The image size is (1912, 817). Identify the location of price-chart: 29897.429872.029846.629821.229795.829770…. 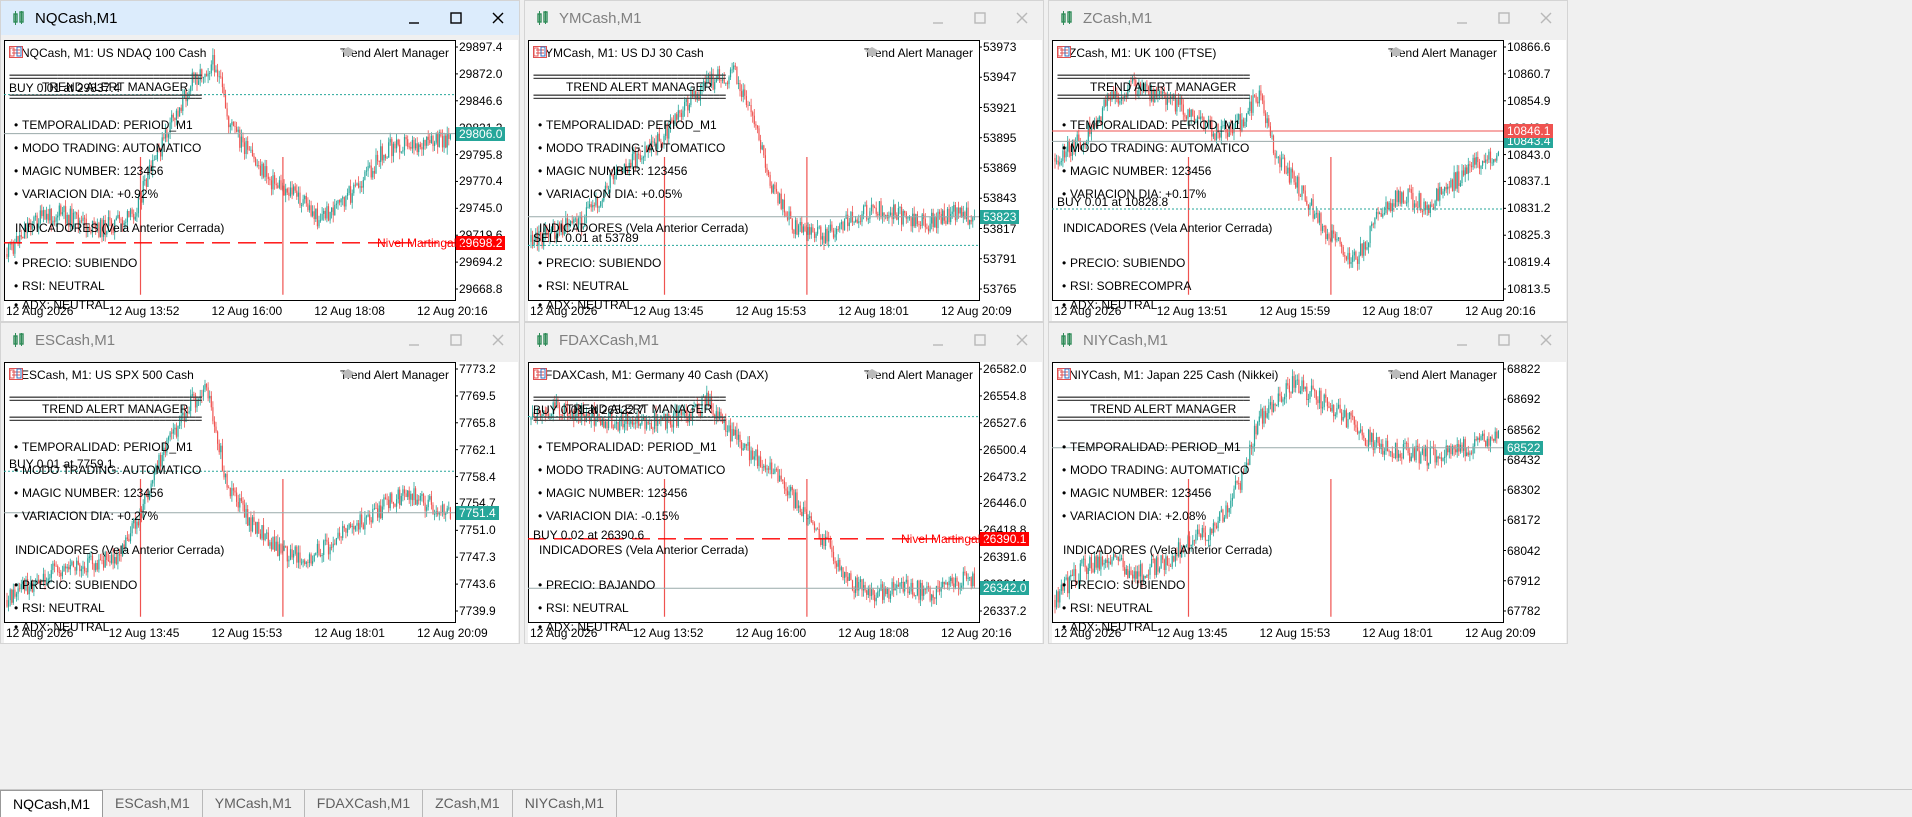
(261, 180).